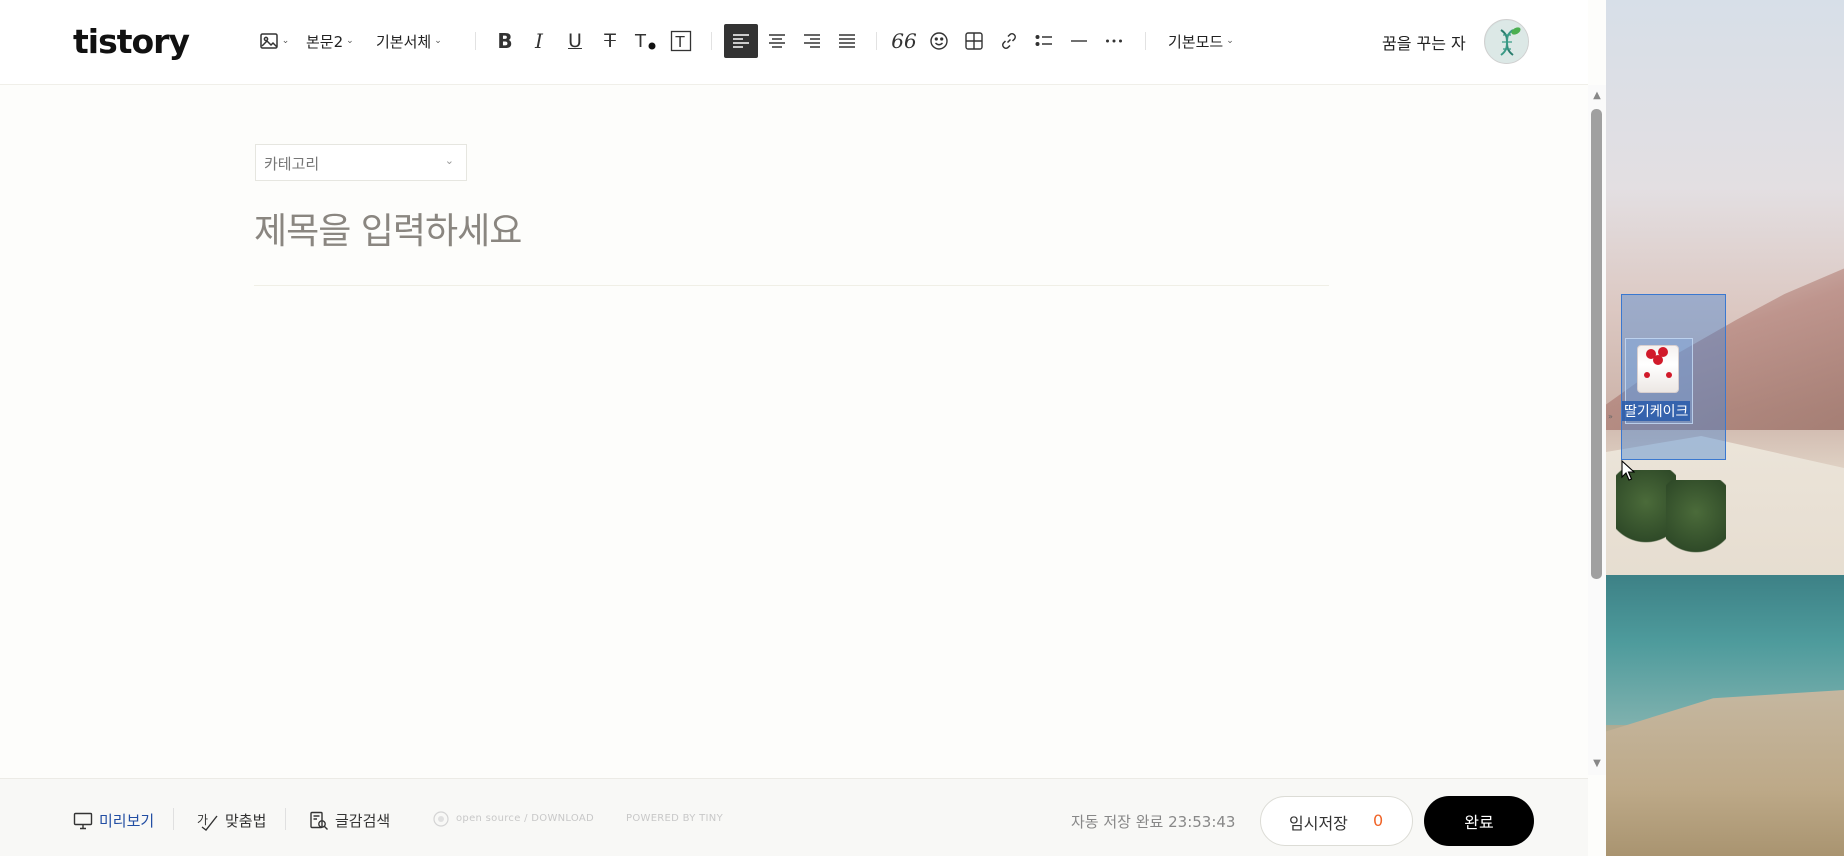 The height and width of the screenshot is (856, 1844). Describe the element at coordinates (525, 818) in the screenshot. I see `open-source-link: open source / DOWNLOAD` at that location.